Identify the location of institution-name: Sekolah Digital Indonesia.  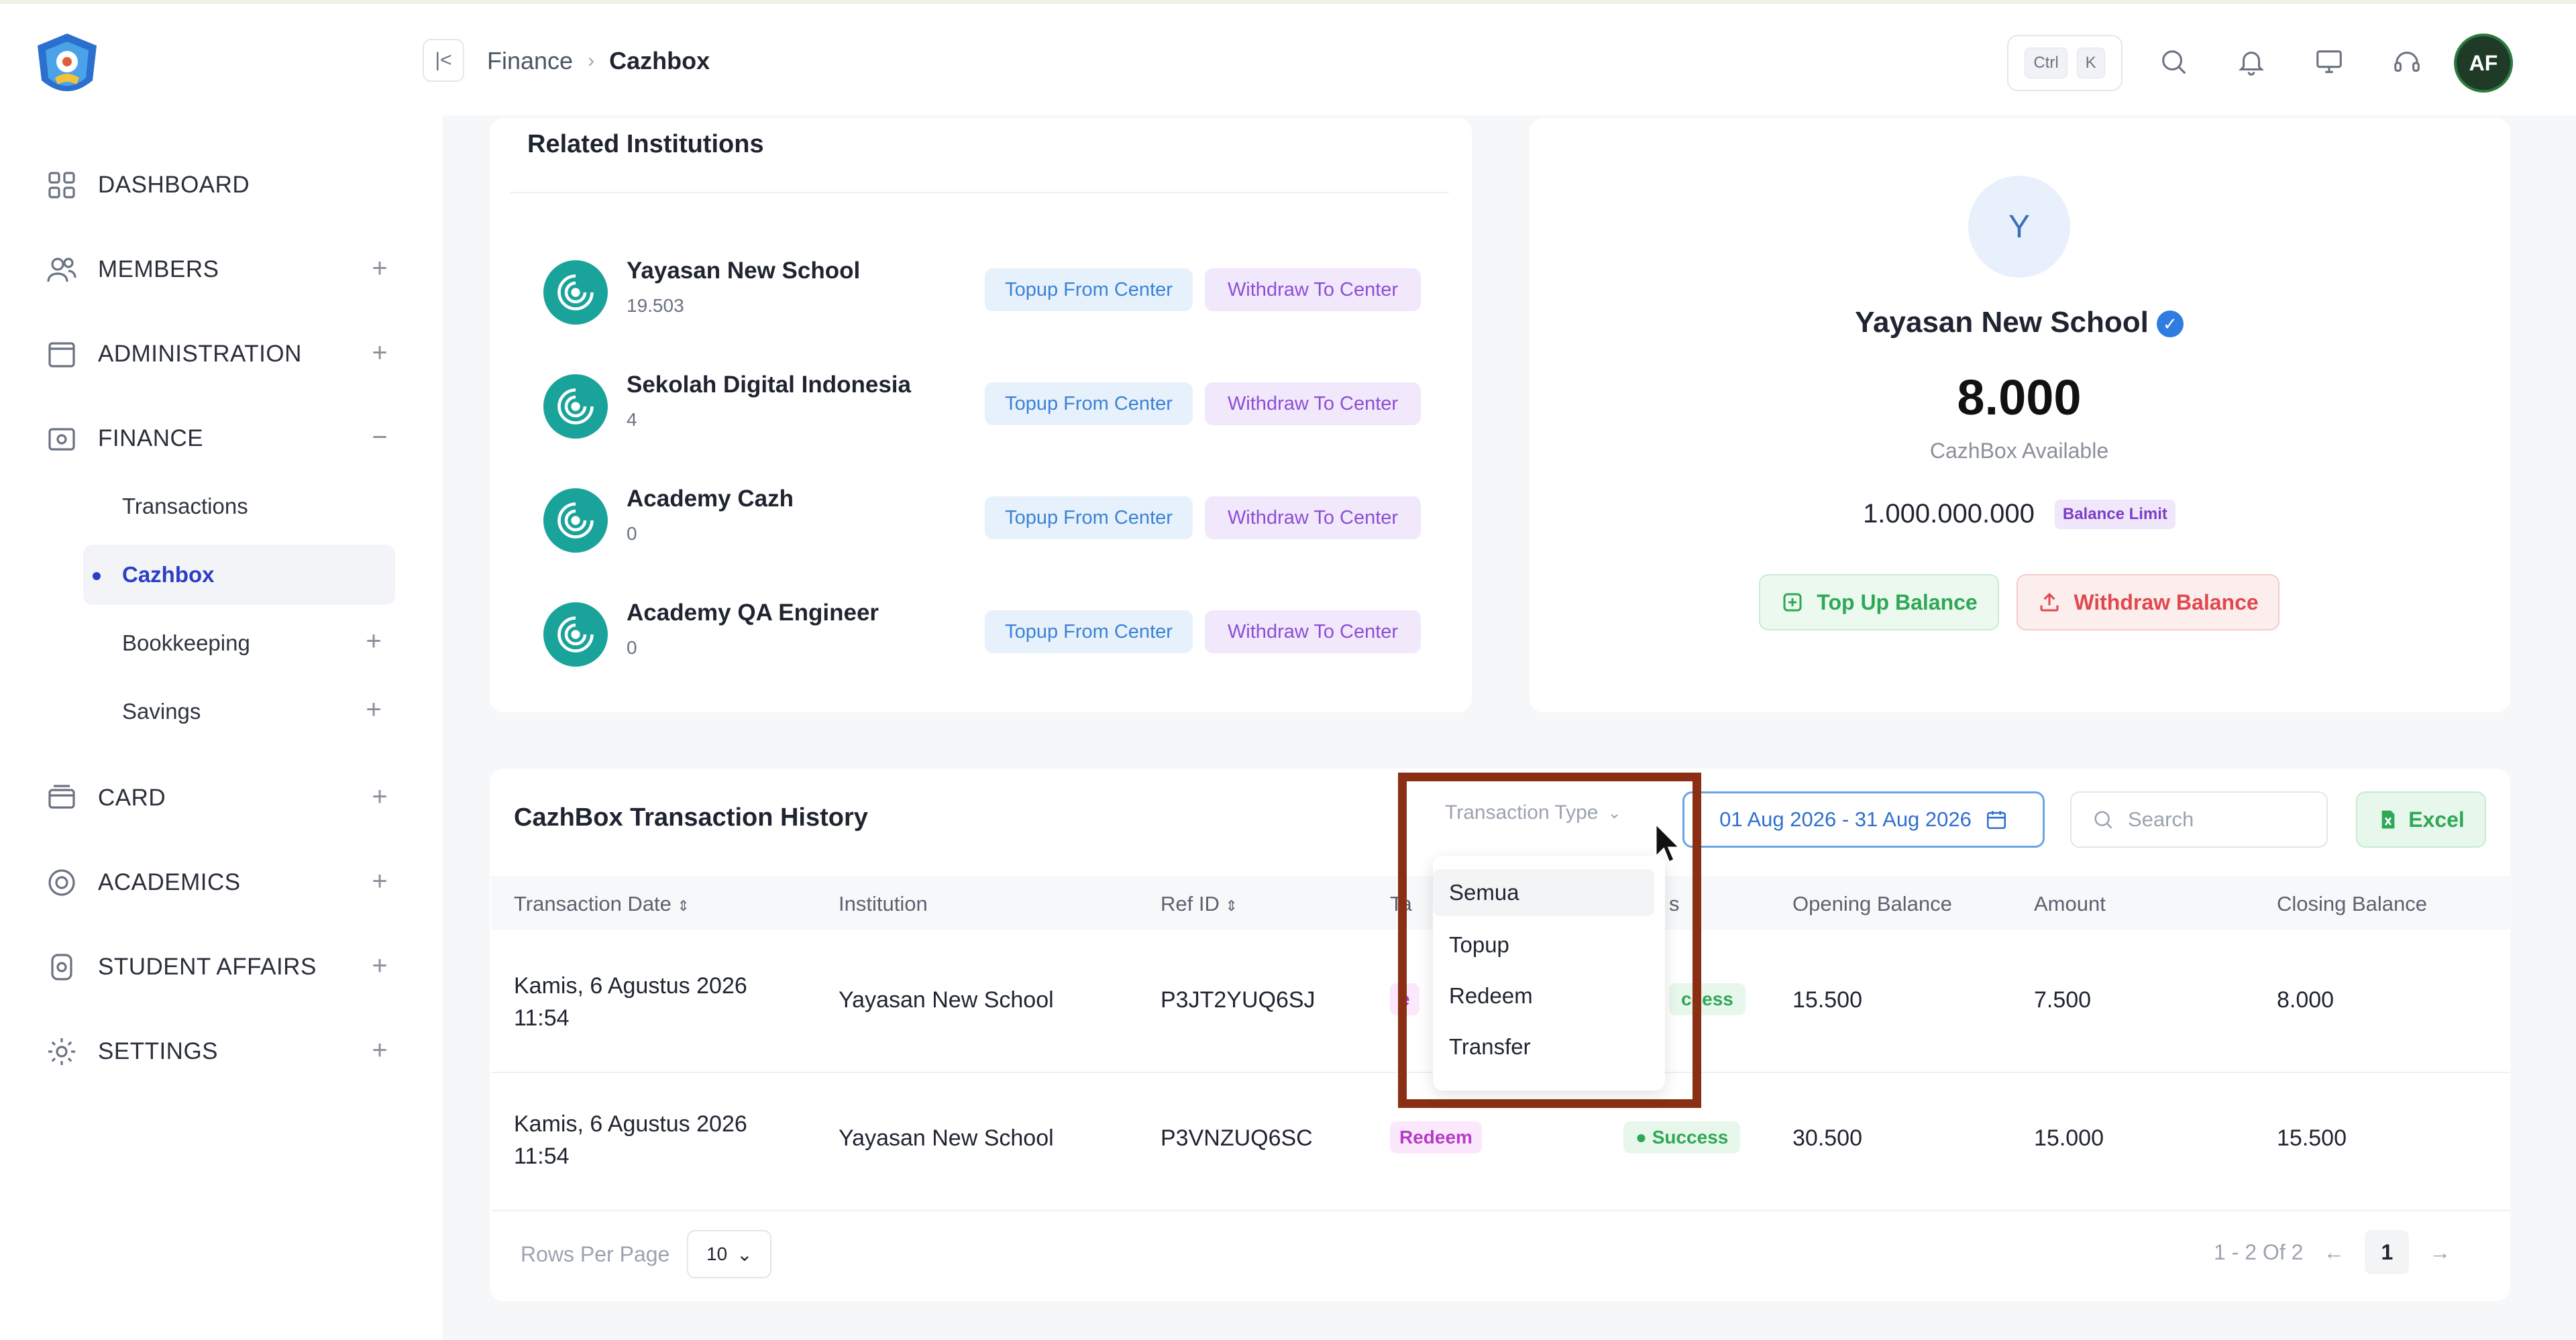
(769, 385).